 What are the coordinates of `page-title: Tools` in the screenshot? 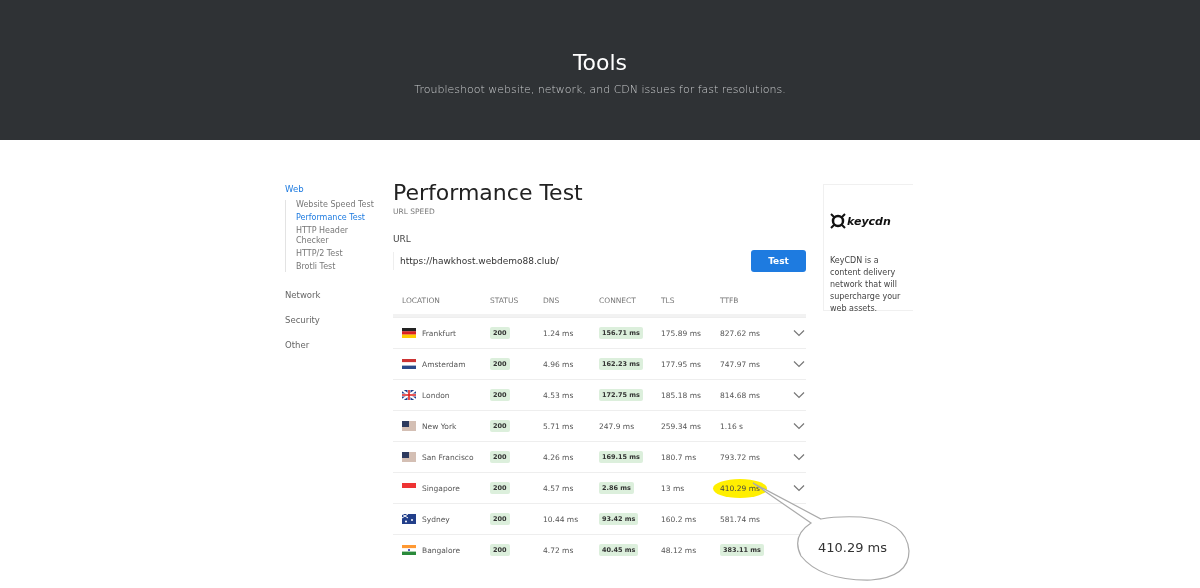 It's located at (600, 62).